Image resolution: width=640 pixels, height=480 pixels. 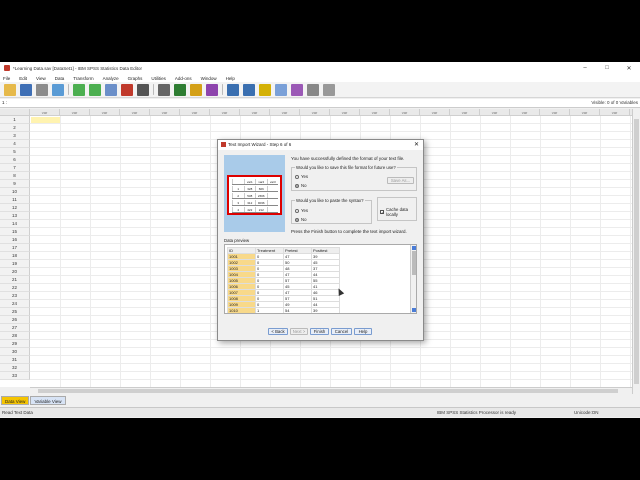 I want to click on row-number: 27, so click(x=15, y=328).